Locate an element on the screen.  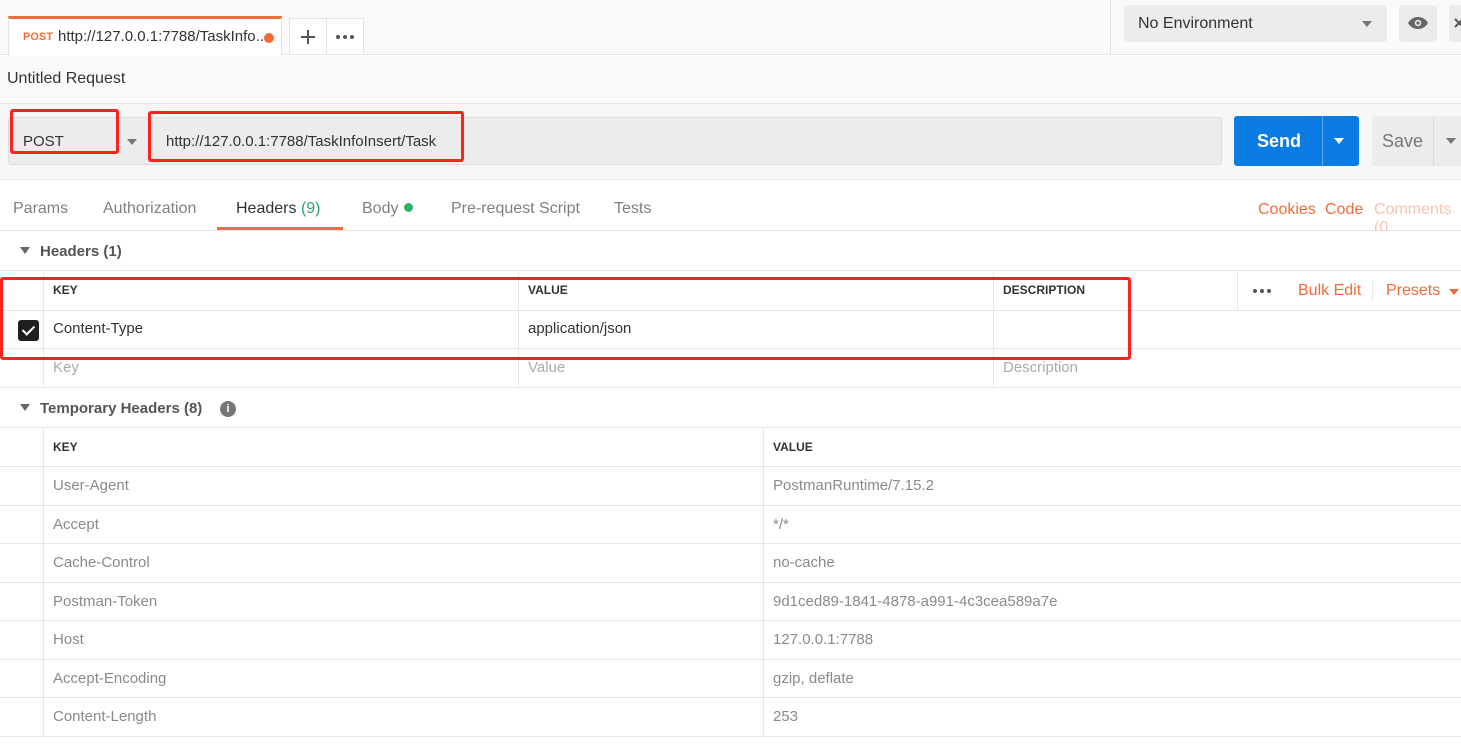
send-button: Send is located at coordinates (1296, 141).